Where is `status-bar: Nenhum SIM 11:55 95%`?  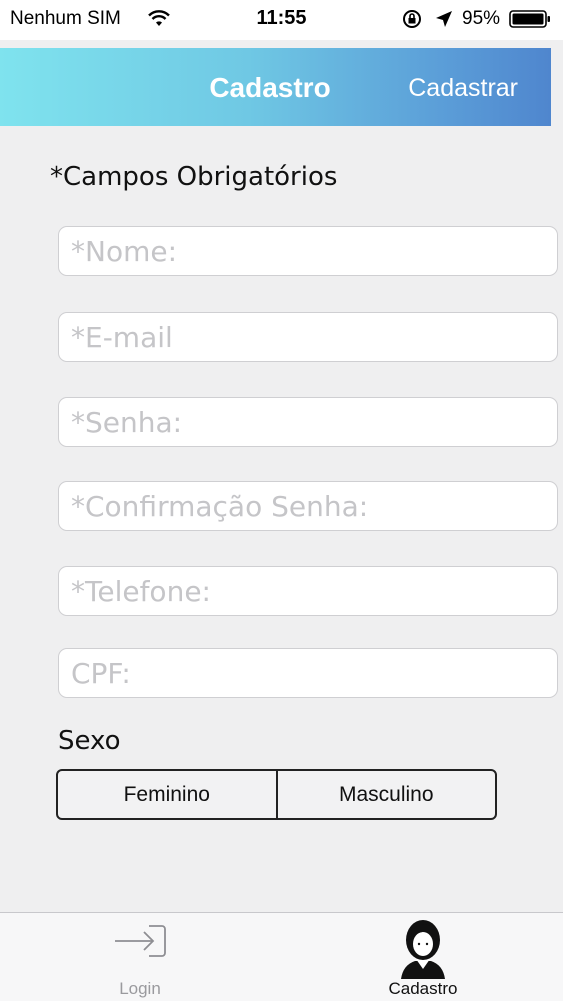
status-bar: Nenhum SIM 11:55 95% is located at coordinates (281, 20).